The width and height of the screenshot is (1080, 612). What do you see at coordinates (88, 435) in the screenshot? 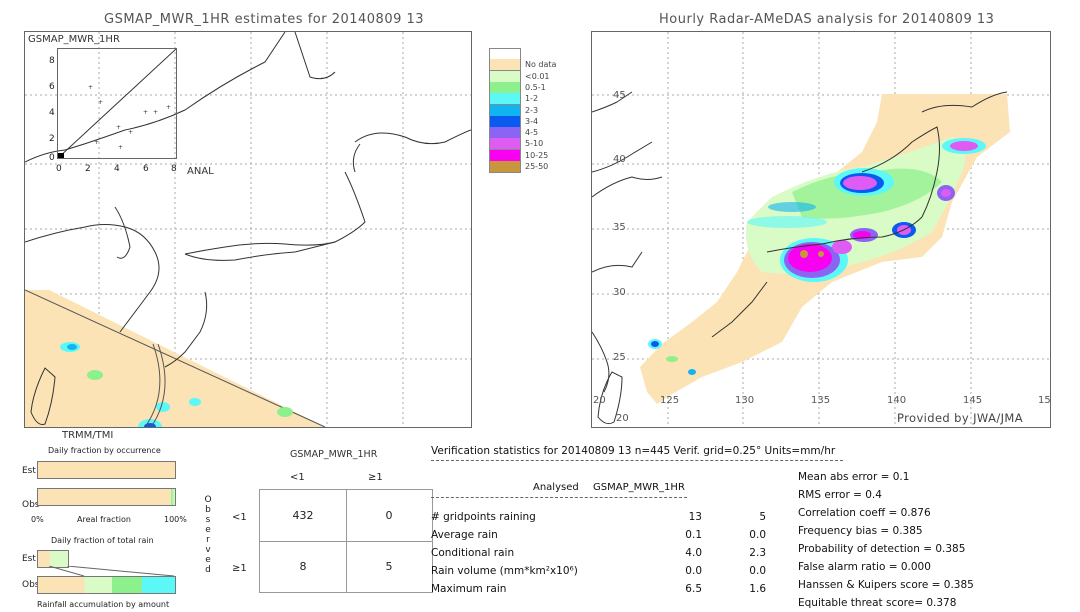
I see `sensor-label: TRMM/TMI` at bounding box center [88, 435].